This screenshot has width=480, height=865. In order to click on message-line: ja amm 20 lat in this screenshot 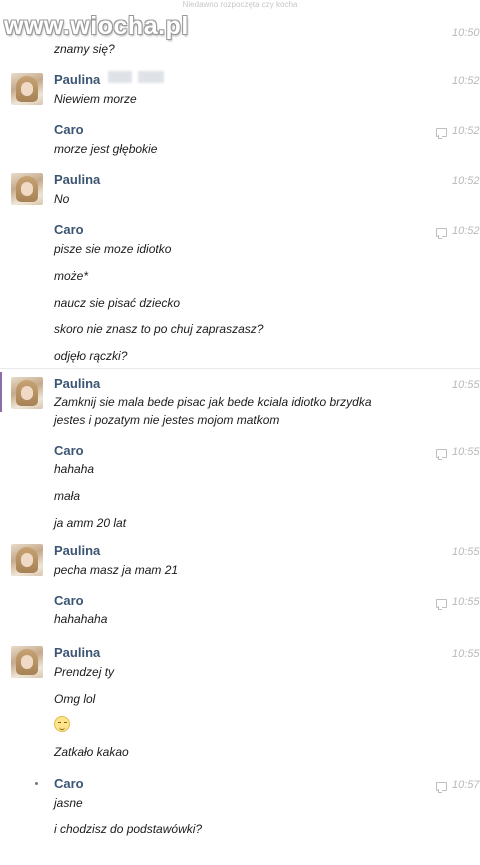, I will do `click(90, 523)`.